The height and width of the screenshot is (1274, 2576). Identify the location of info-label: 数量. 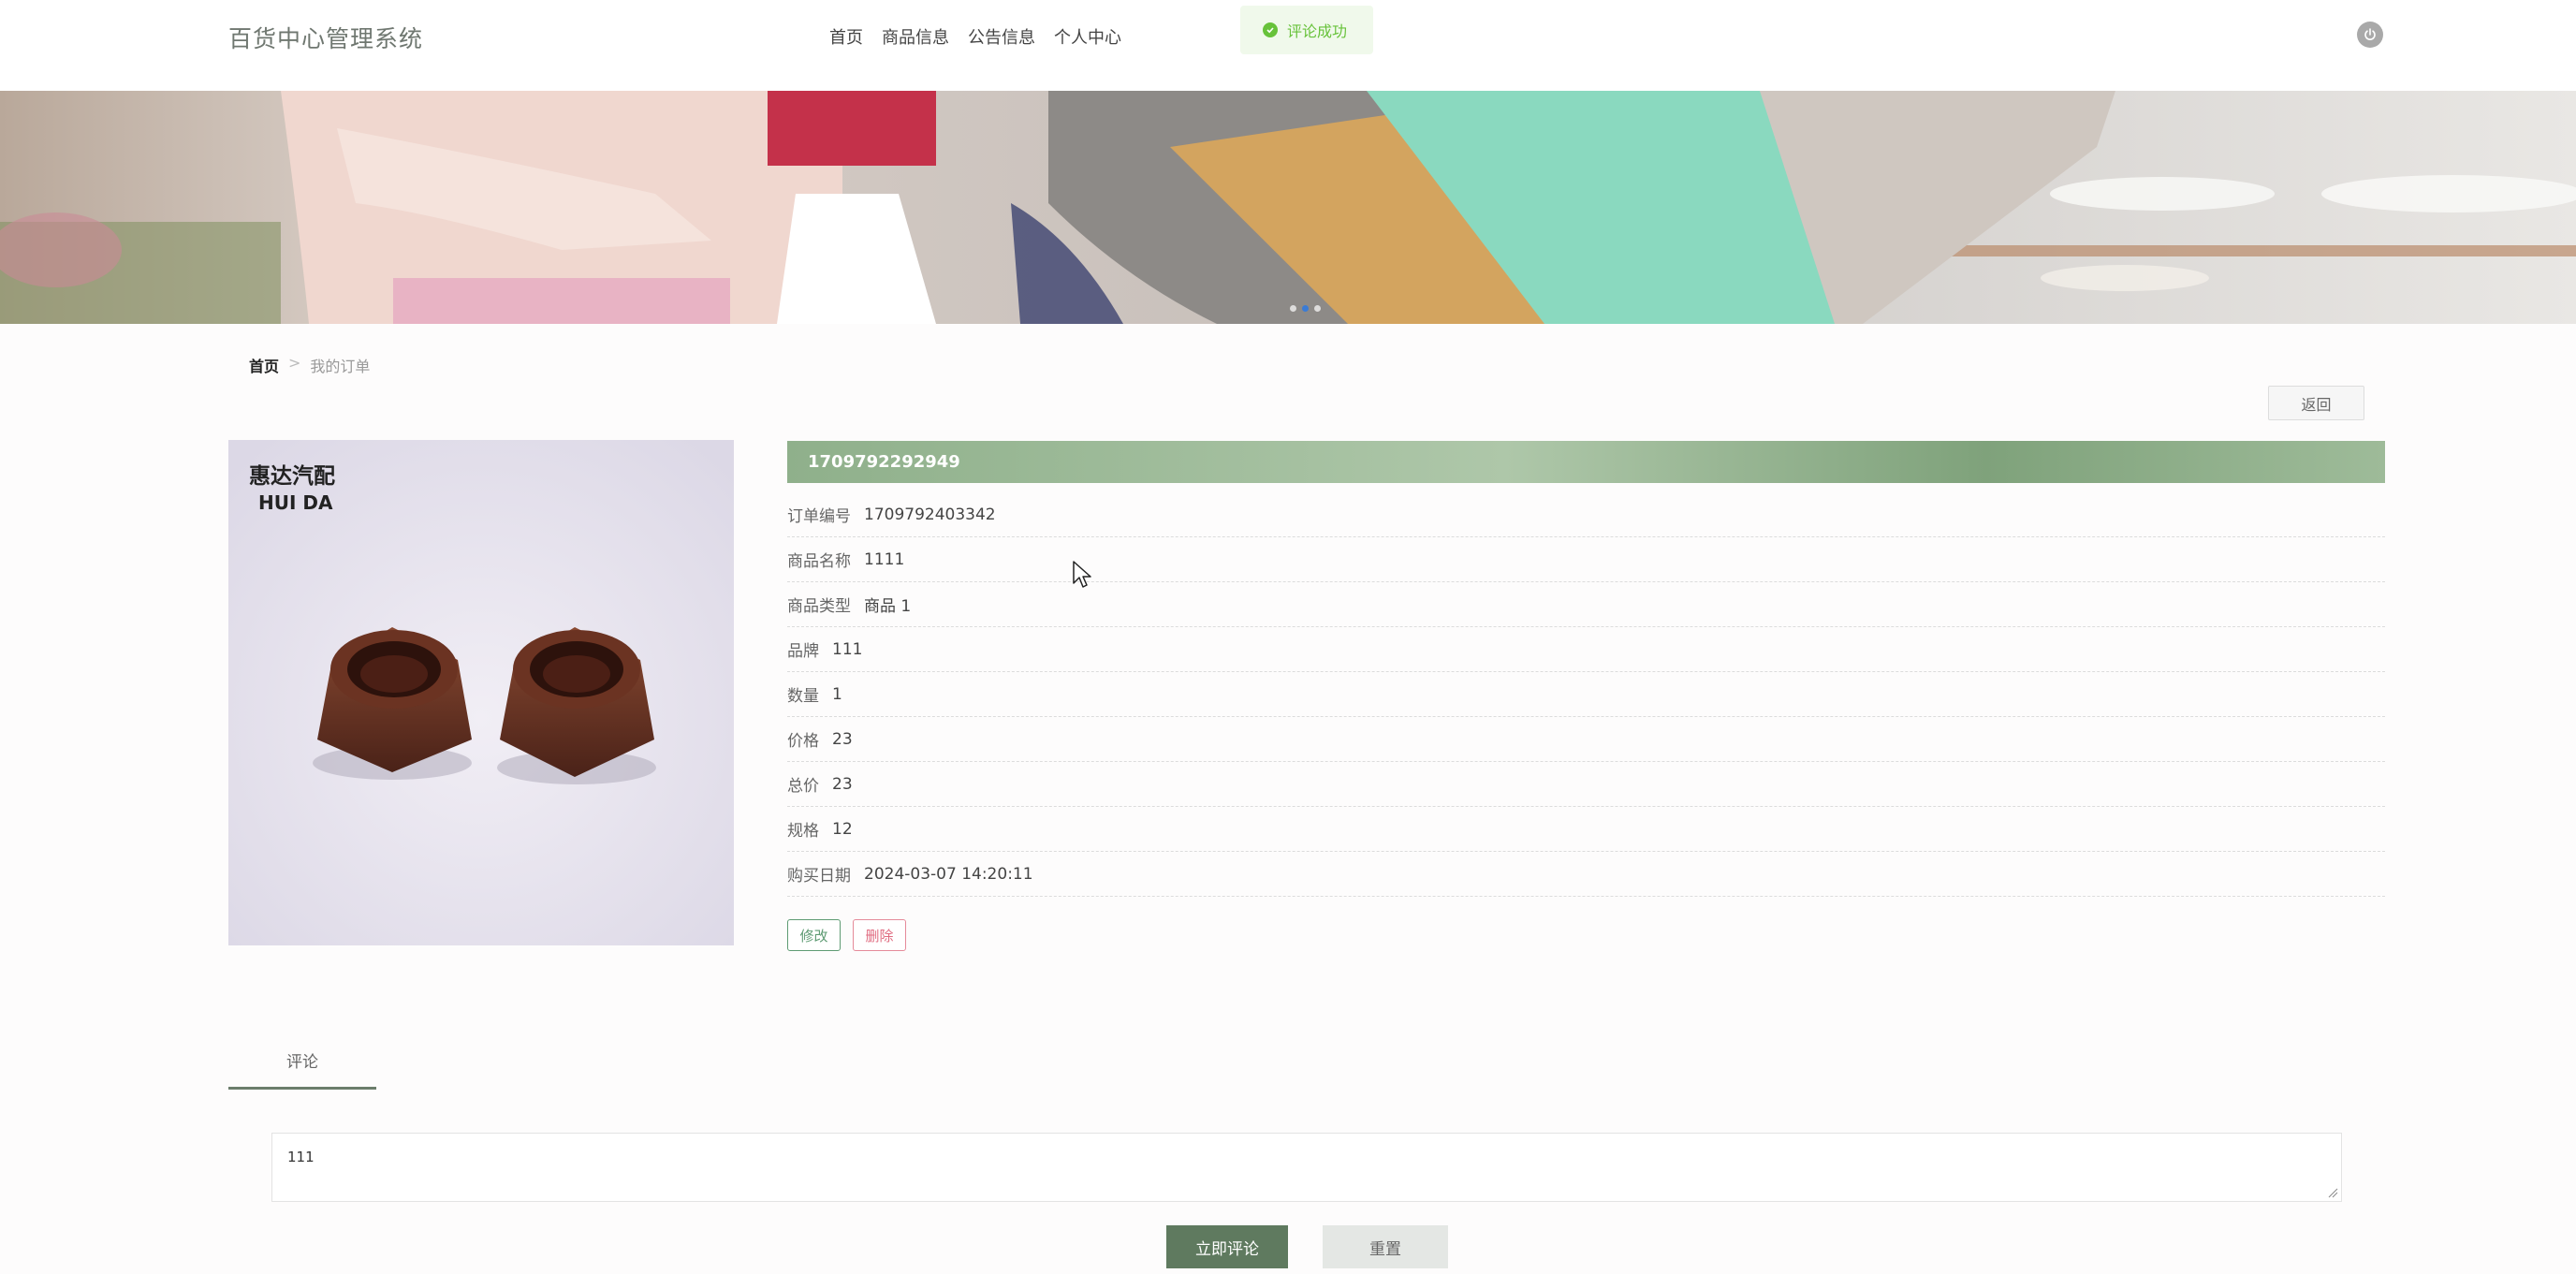
(803, 696).